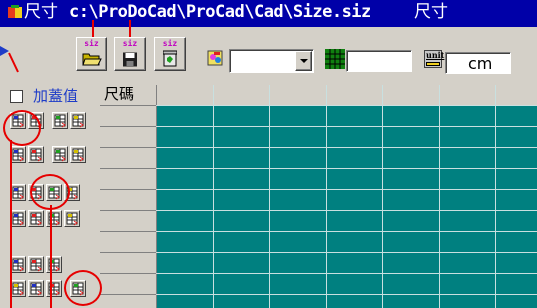  I want to click on grid-split-button, so click(36, 264).